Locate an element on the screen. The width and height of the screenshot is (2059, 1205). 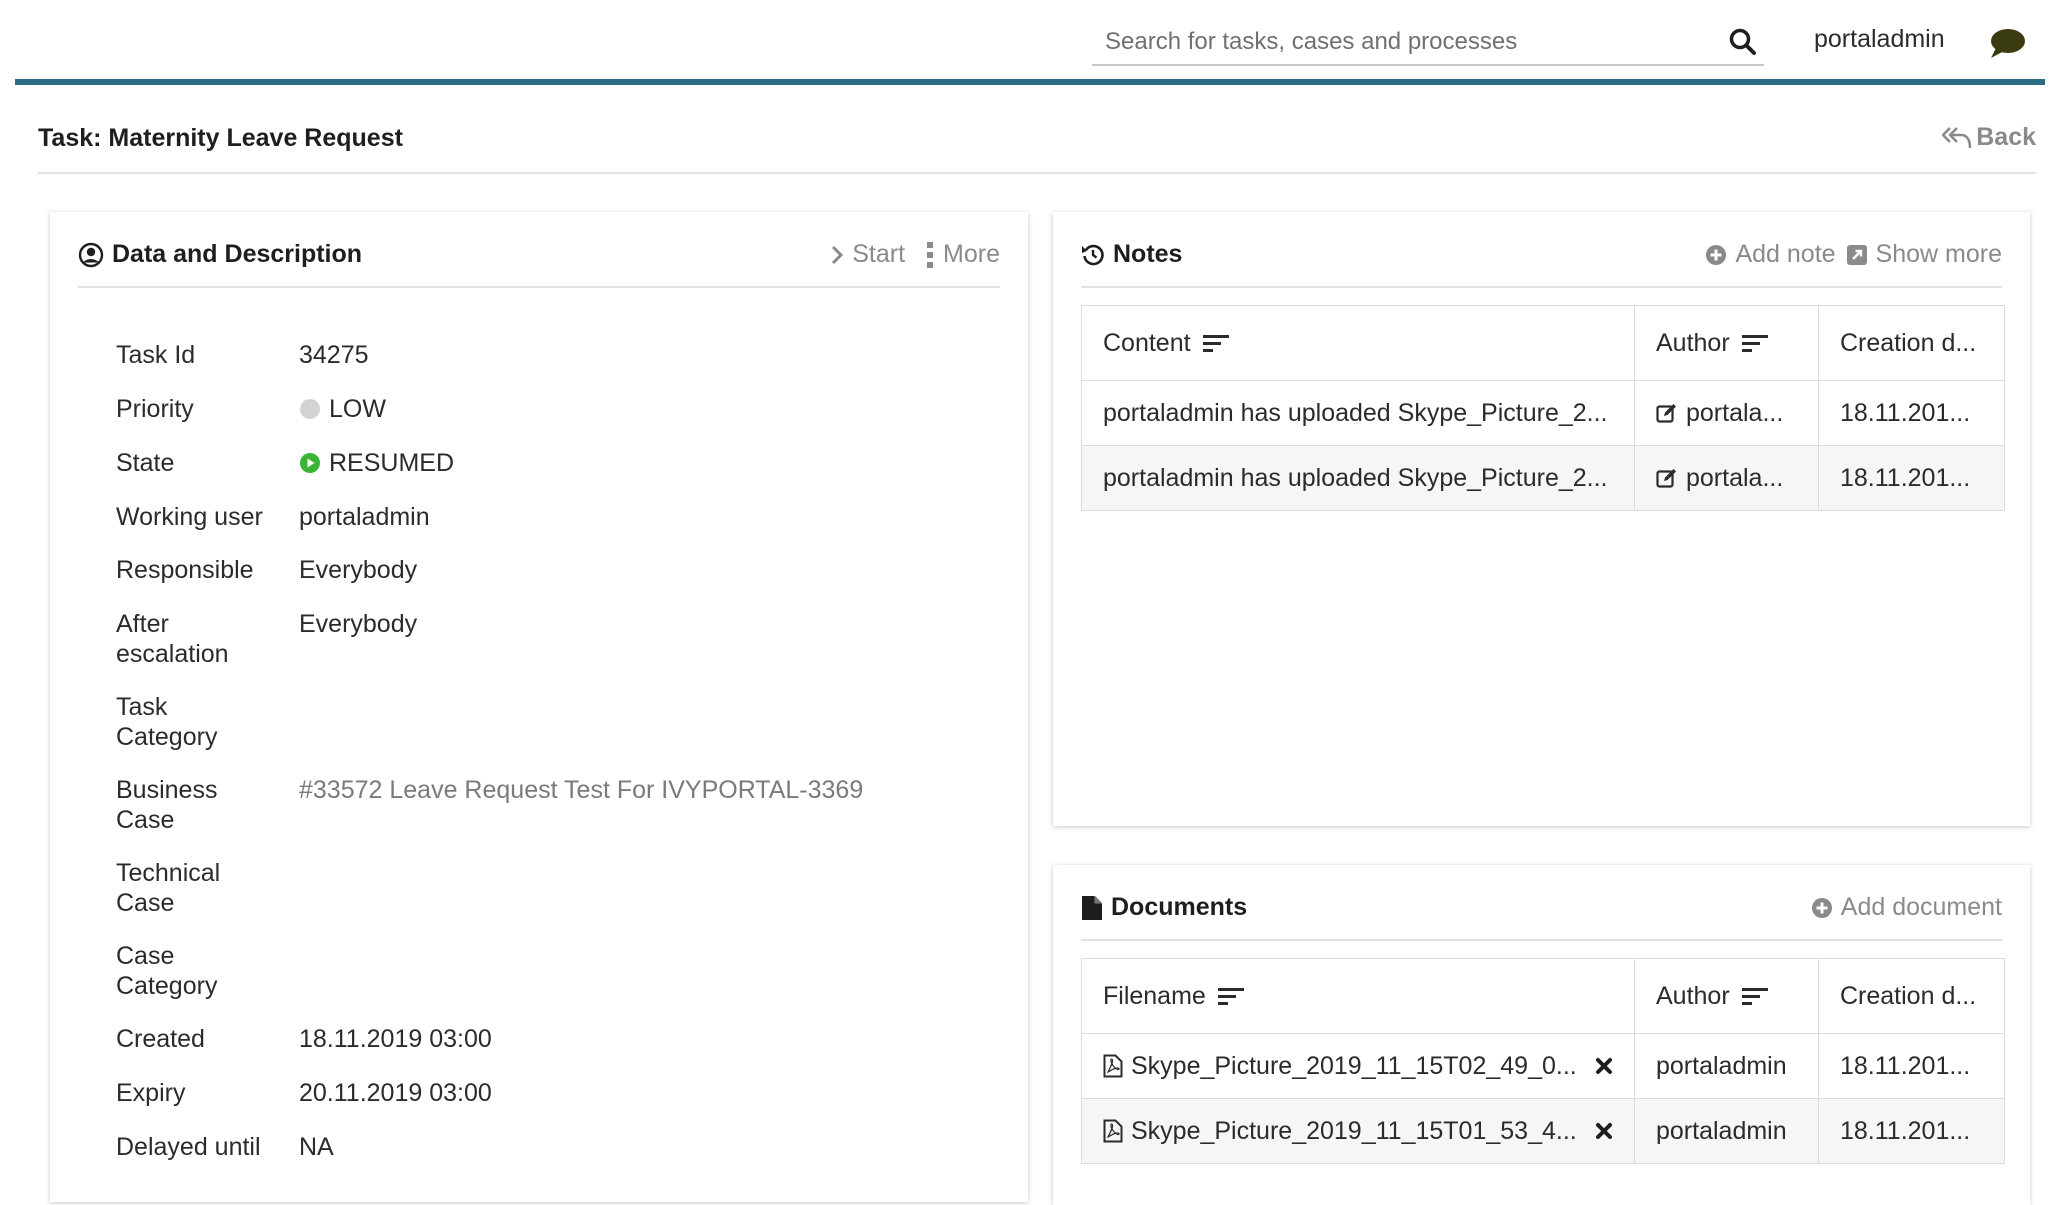
field-label: Business Case is located at coordinates (167, 805).